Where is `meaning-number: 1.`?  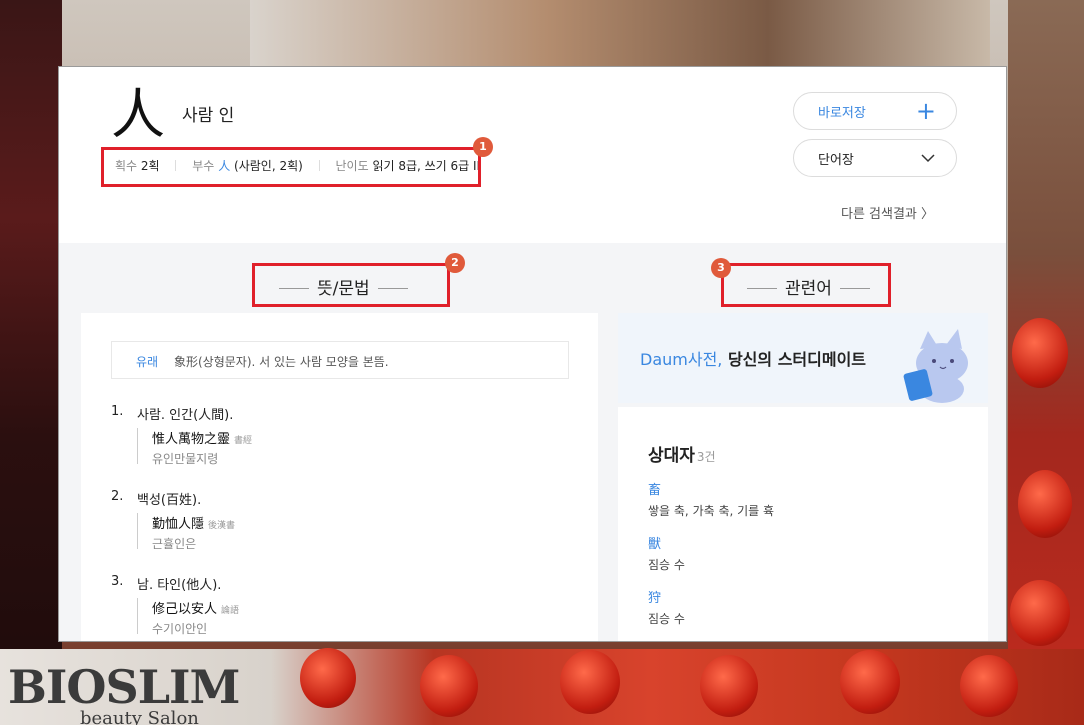
meaning-number: 1. is located at coordinates (117, 411).